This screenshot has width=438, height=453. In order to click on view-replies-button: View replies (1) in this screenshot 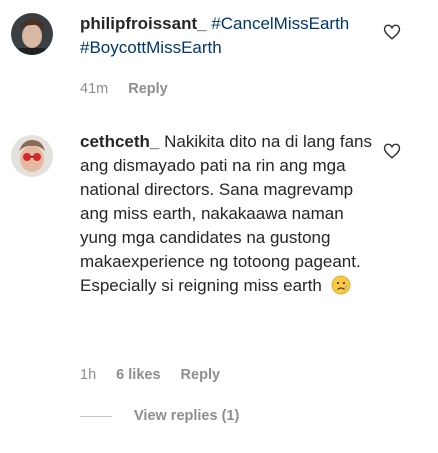, I will do `click(159, 419)`.